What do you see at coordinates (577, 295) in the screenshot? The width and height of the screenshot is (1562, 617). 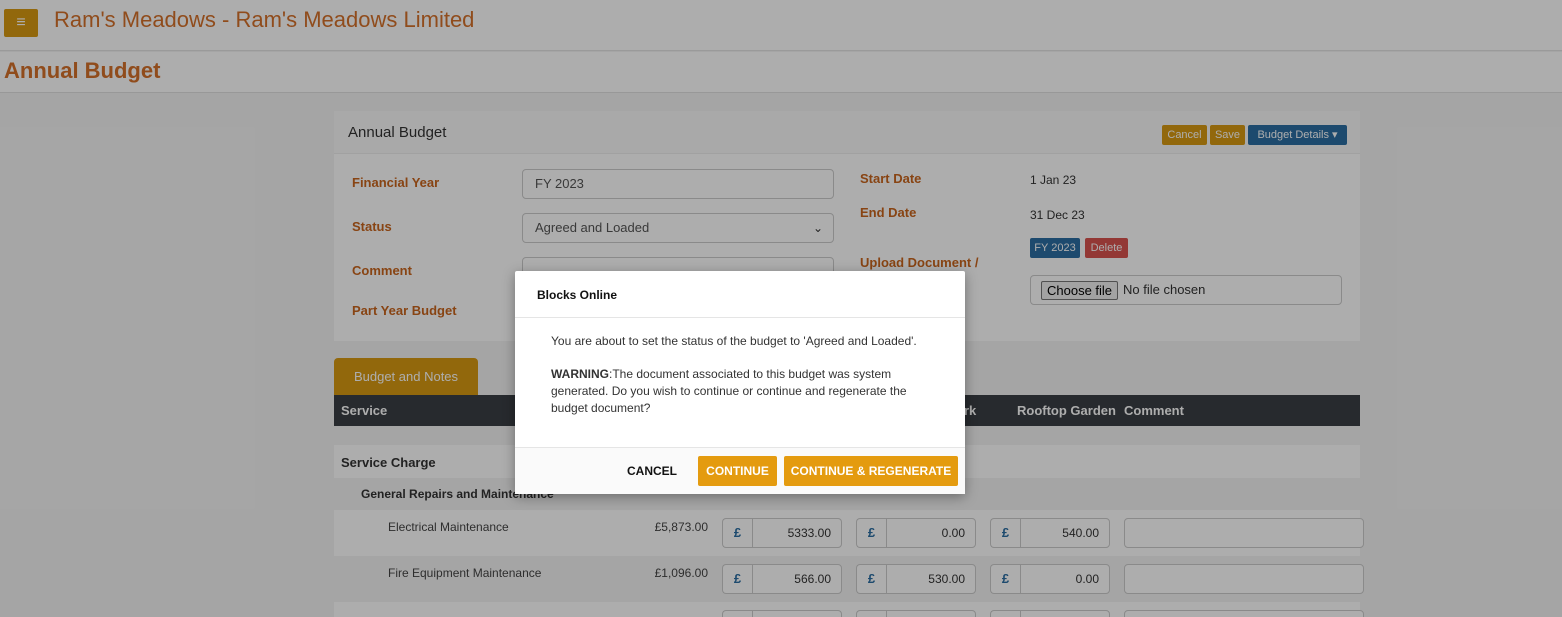 I see `dialog-title: Blocks Online` at bounding box center [577, 295].